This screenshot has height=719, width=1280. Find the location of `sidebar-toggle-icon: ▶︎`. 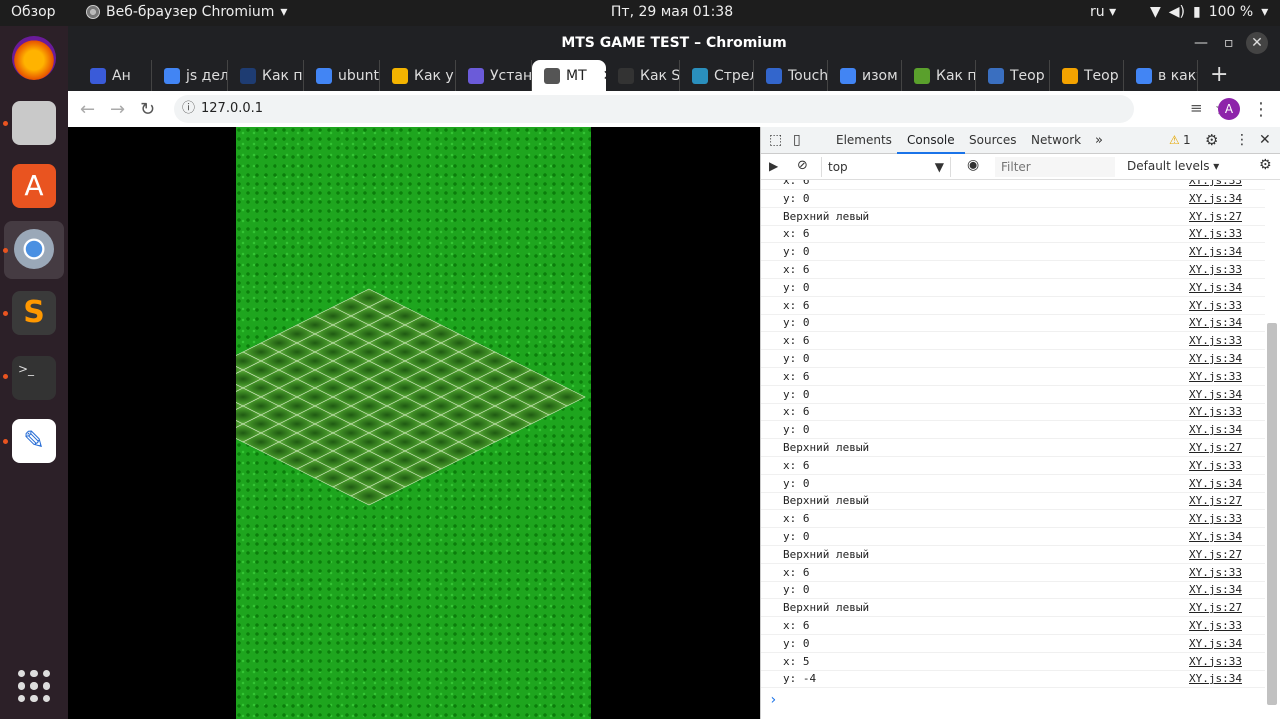

sidebar-toggle-icon: ▶︎ is located at coordinates (773, 166).